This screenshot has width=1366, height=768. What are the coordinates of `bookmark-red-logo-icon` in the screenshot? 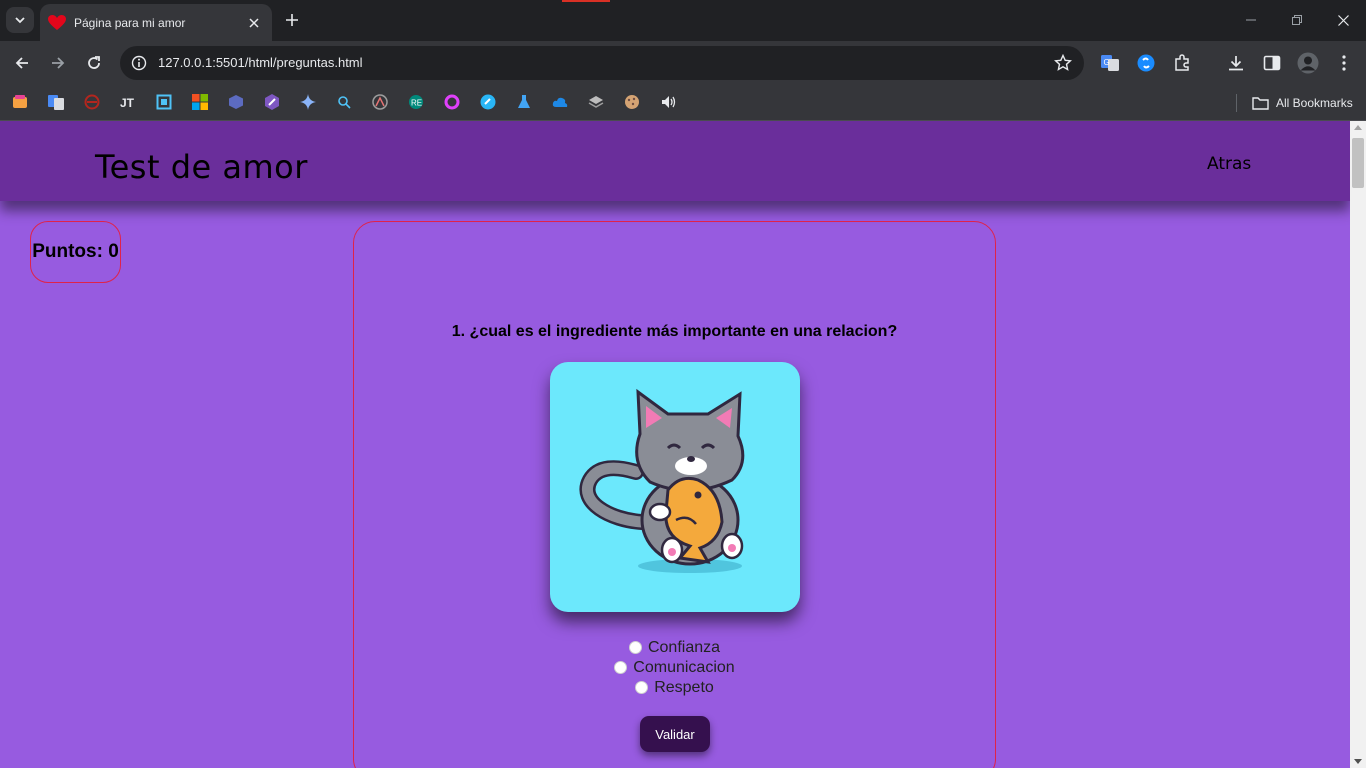 It's located at (92, 102).